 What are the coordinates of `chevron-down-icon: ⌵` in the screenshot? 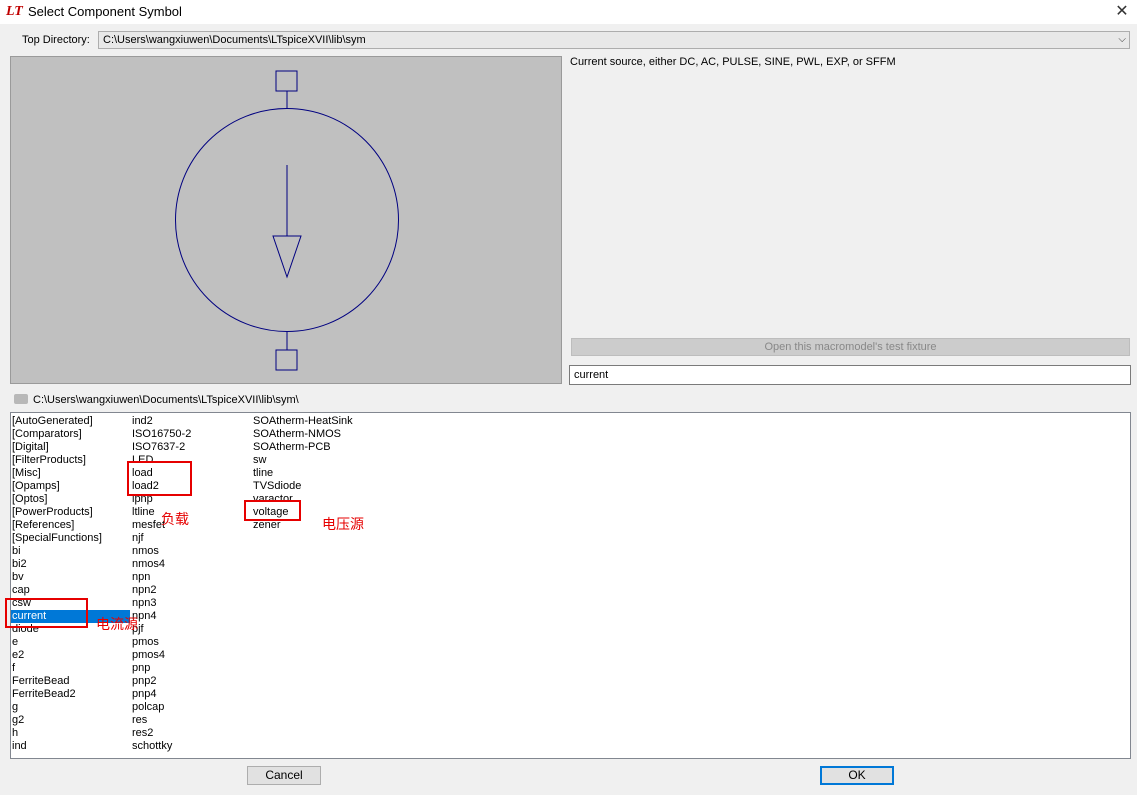 It's located at (1122, 39).